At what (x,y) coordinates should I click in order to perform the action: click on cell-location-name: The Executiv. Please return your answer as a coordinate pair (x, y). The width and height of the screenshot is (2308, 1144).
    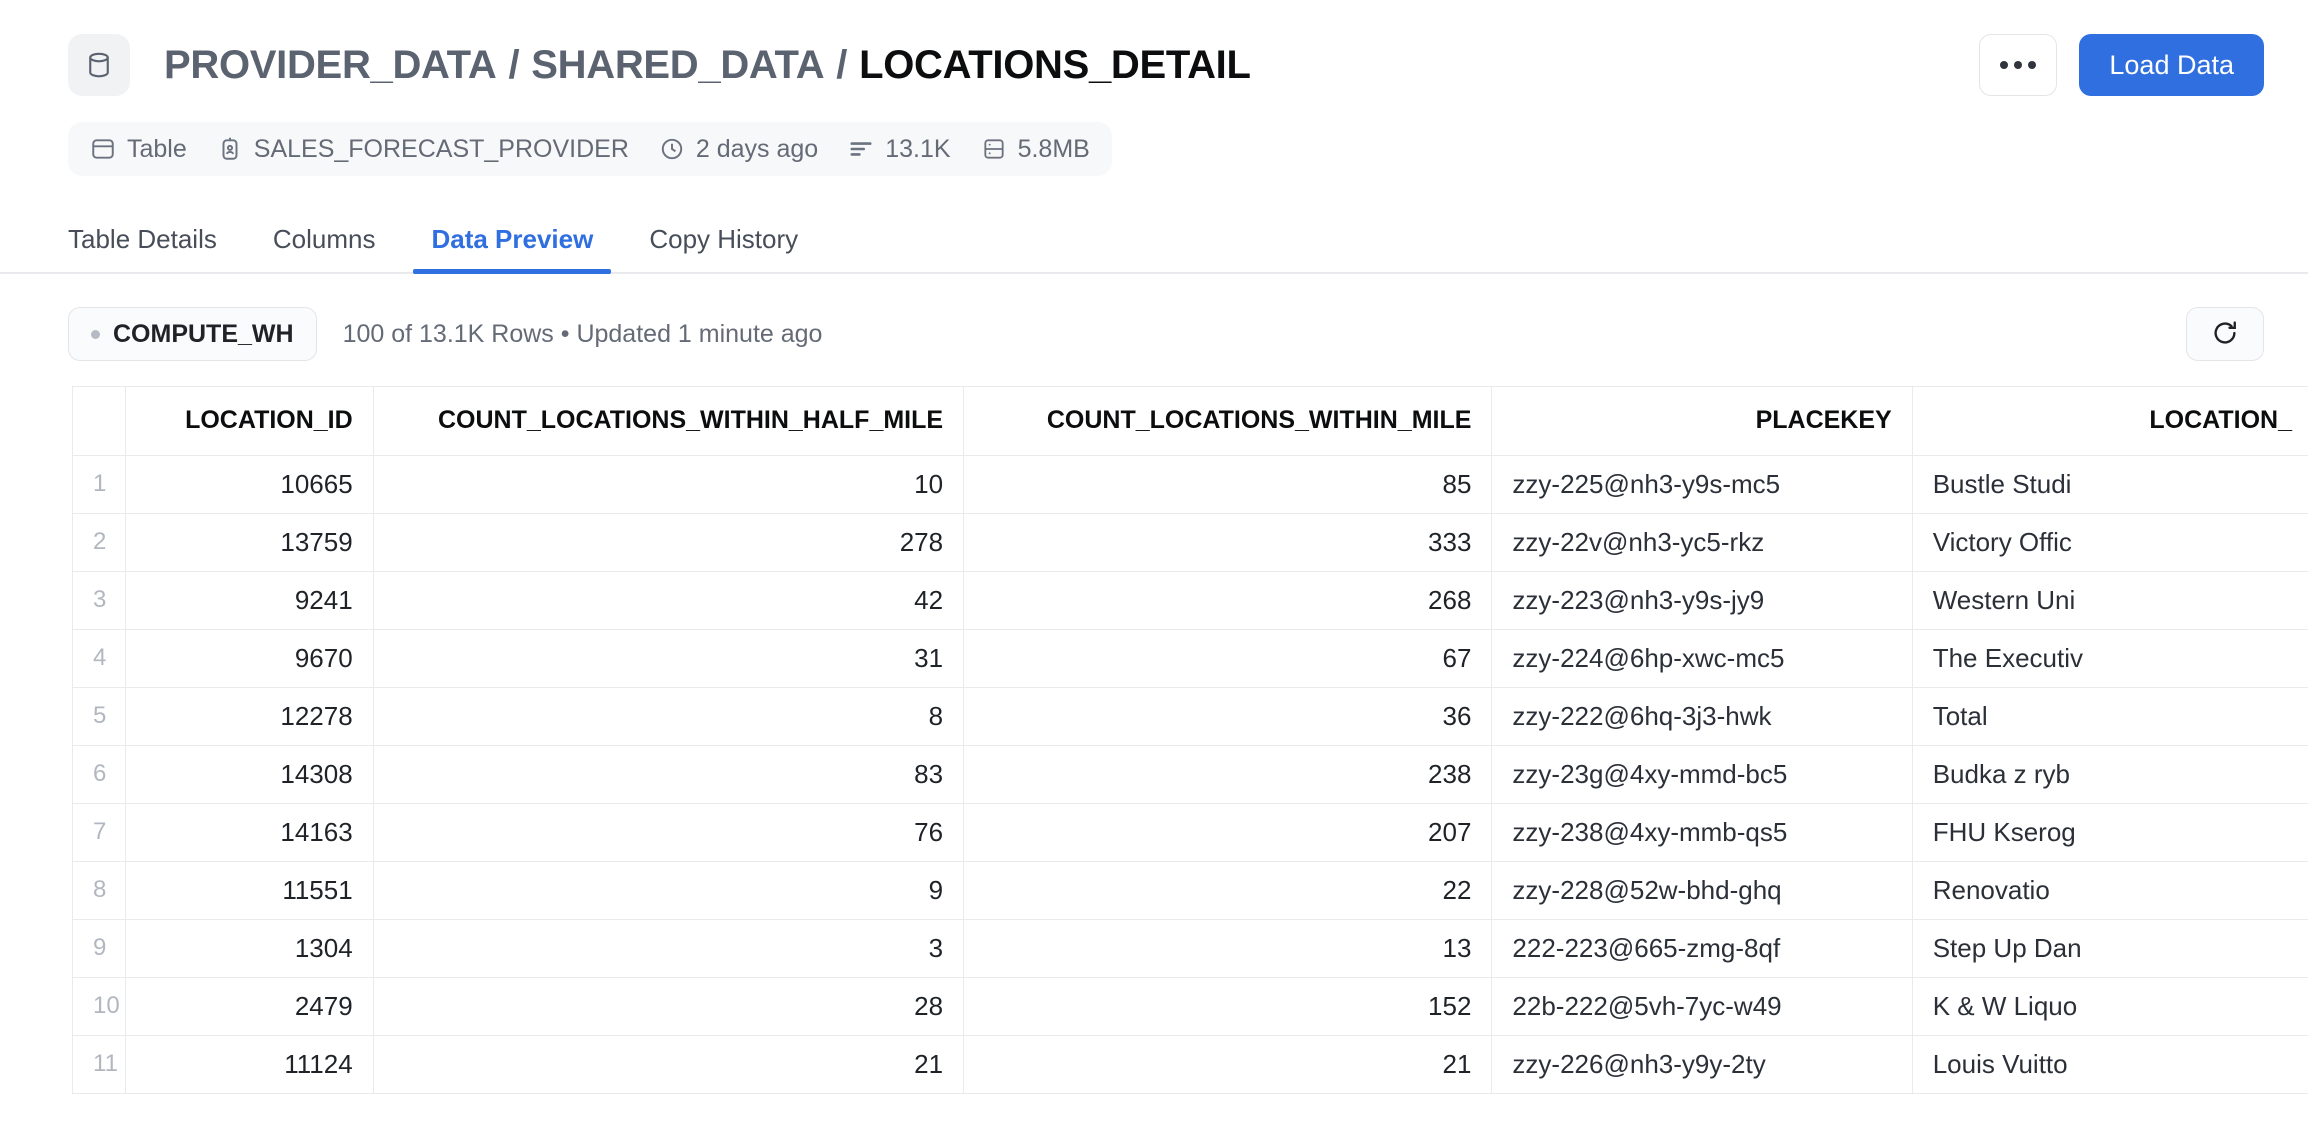
    Looking at the image, I should click on (2110, 658).